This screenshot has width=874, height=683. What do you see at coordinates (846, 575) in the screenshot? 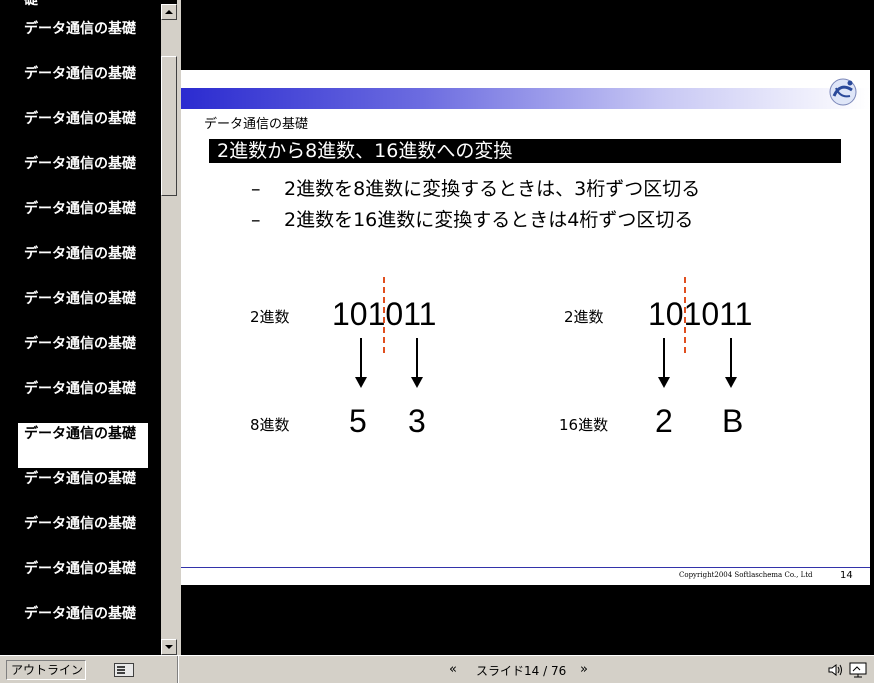
I see `slide-page-number: 14` at bounding box center [846, 575].